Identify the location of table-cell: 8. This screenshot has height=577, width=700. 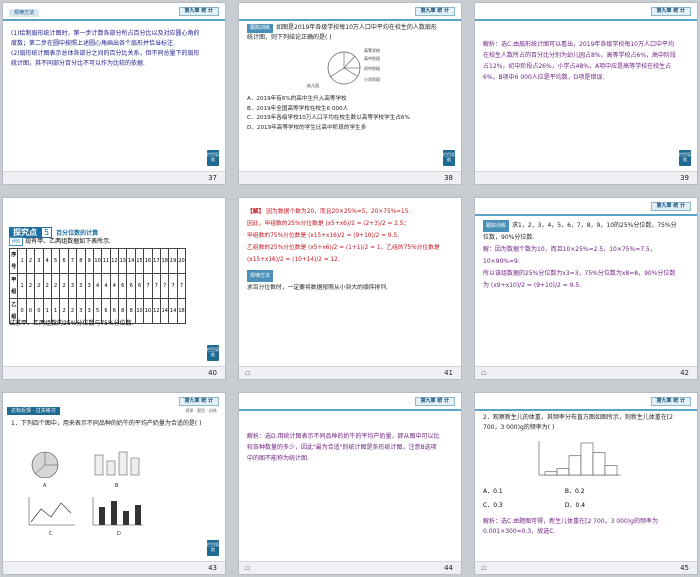
(81, 261).